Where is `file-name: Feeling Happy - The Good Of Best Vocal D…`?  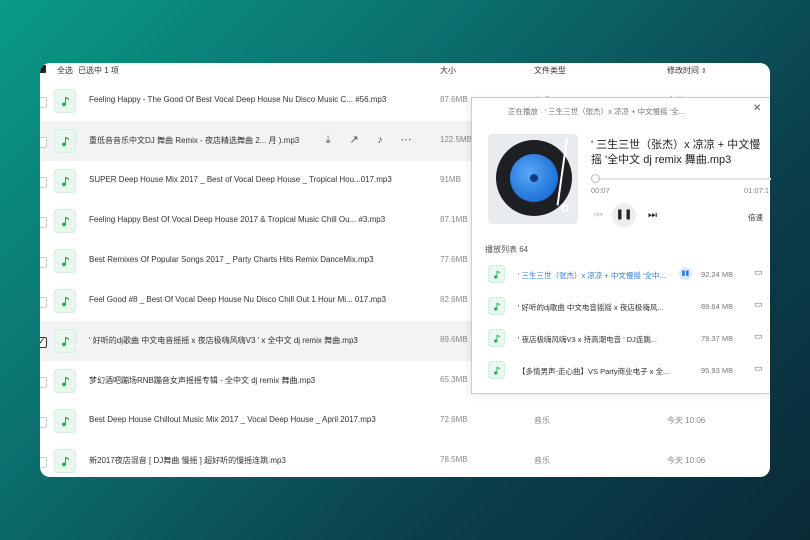 file-name: Feeling Happy - The Good Of Best Vocal D… is located at coordinates (237, 99).